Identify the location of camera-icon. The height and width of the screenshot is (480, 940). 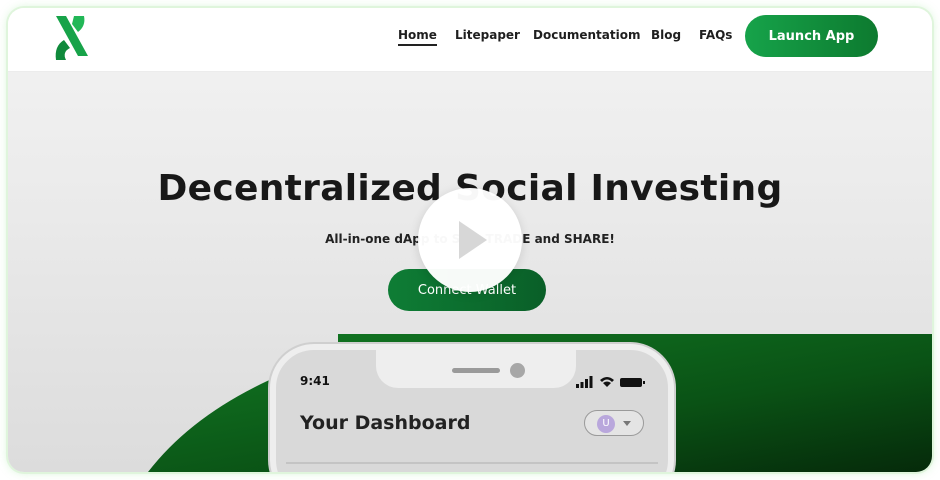
(517, 370).